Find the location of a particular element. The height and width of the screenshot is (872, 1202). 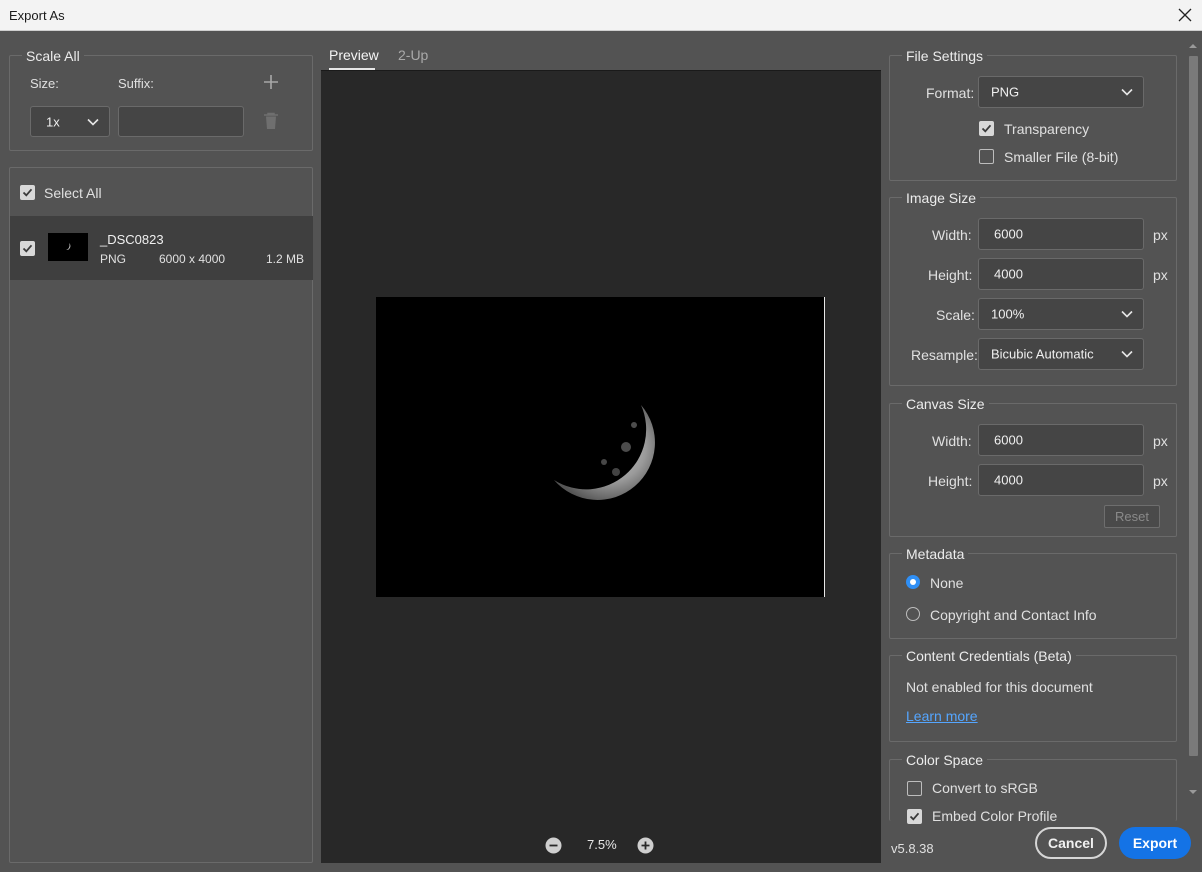

smaller-file-checkbox is located at coordinates (986, 156).